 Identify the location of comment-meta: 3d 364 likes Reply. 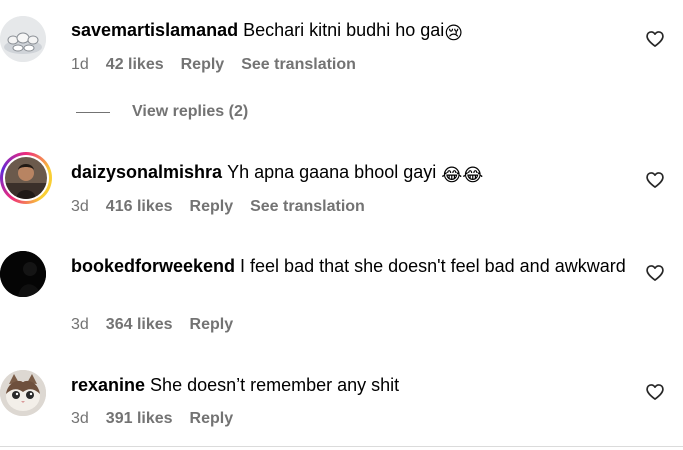
(152, 325).